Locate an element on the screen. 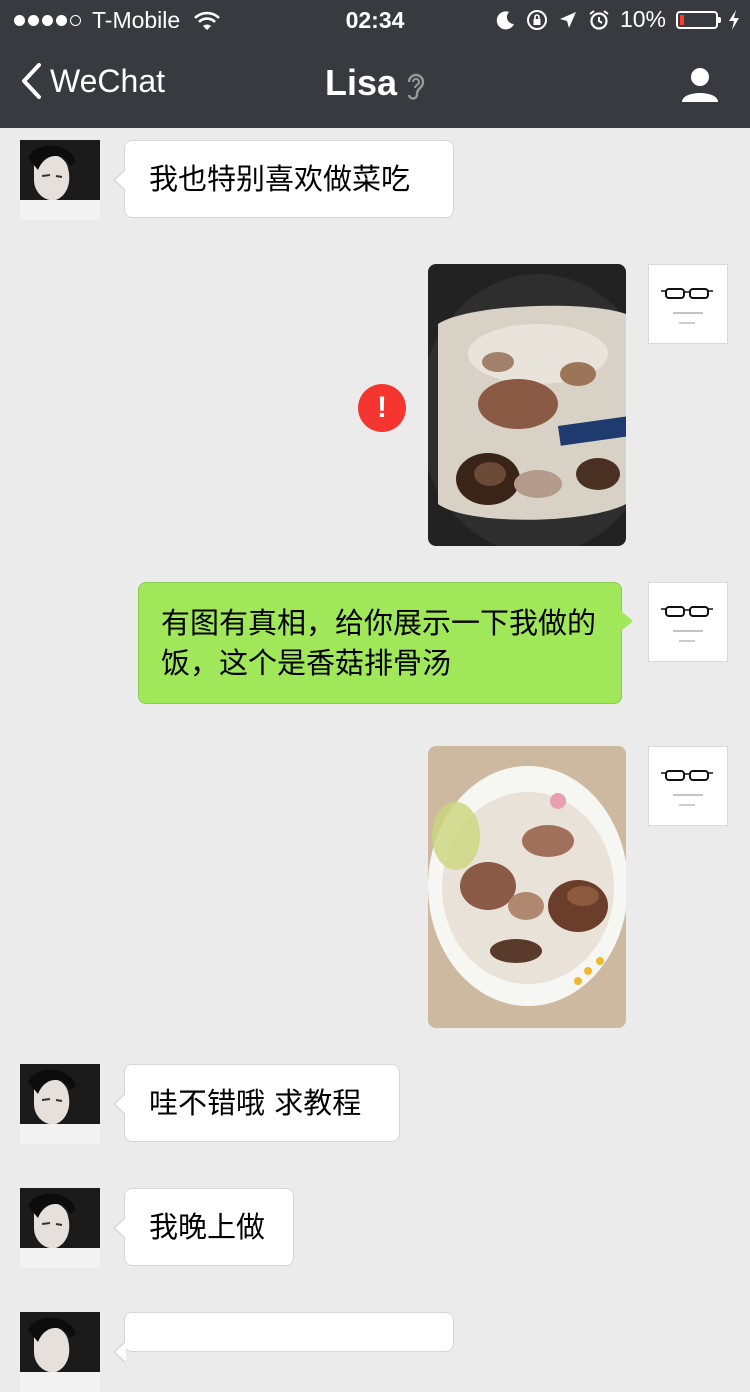 The width and height of the screenshot is (750, 1392). incoming-message: 我晚上做 is located at coordinates (203, 1227).